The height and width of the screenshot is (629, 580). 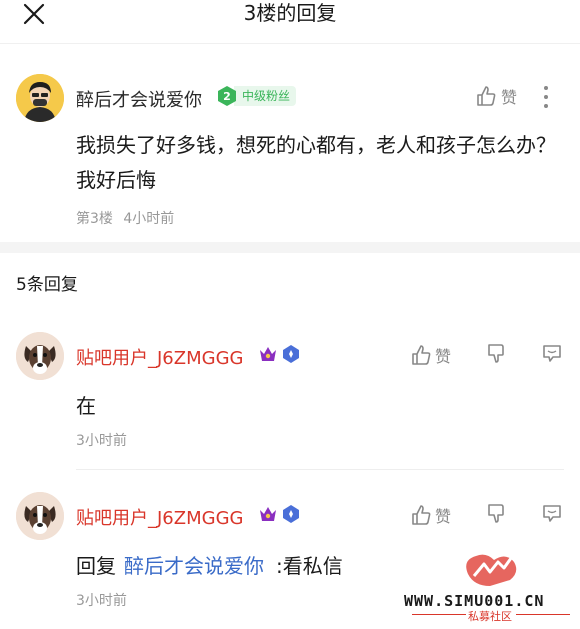 I want to click on fan-badge: 2 中级粉丝, so click(x=256, y=96).